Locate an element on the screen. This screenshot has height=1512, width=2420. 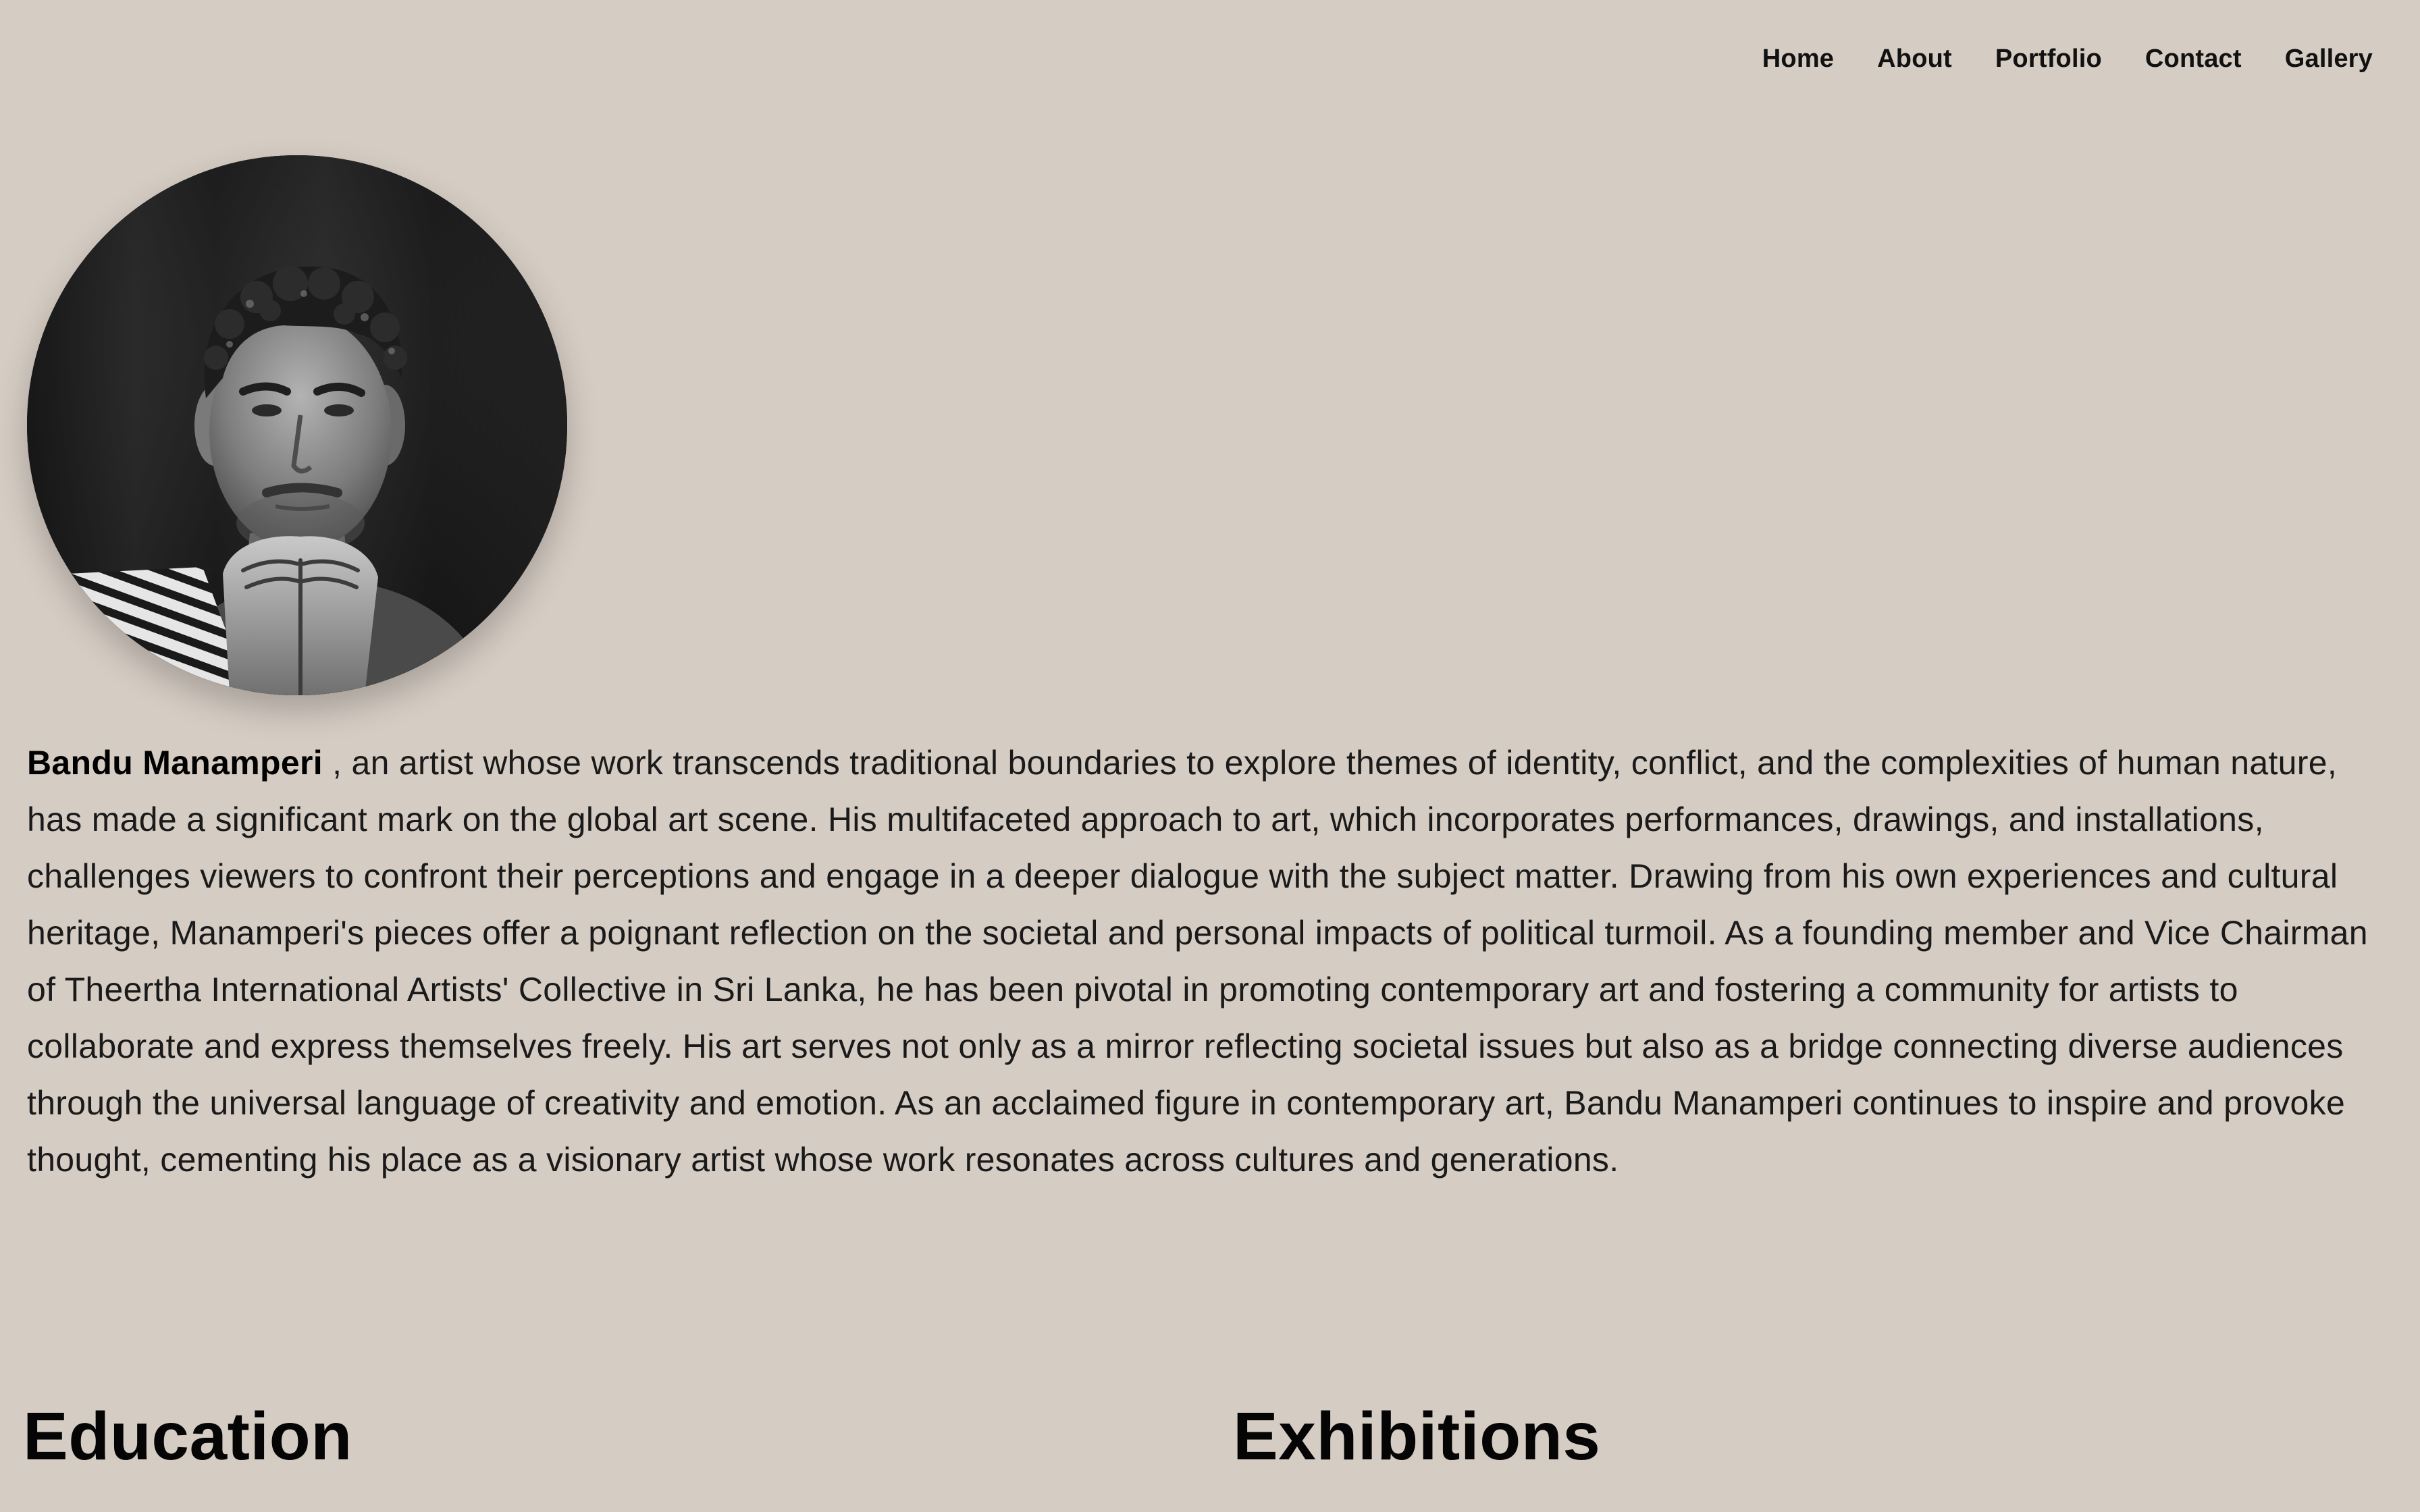
main-nav: Home About Portfolio Contact Gallery is located at coordinates (2067, 59).